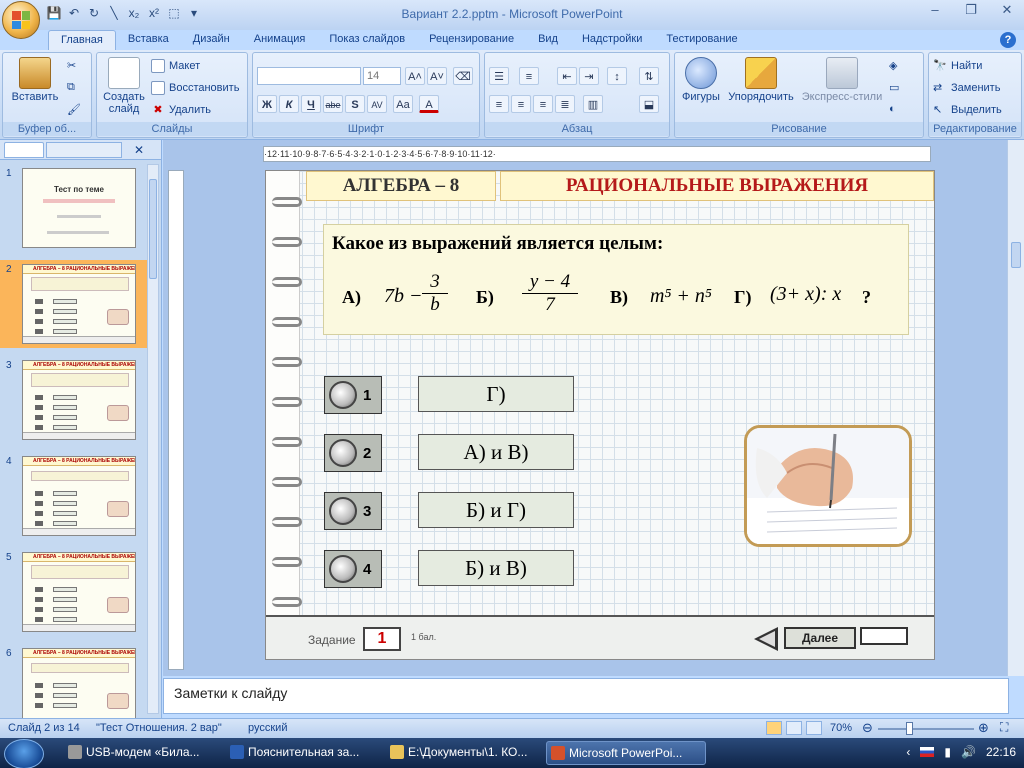 The width and height of the screenshot is (1024, 768). I want to click on tab-testing: Тестирование, so click(701, 40).